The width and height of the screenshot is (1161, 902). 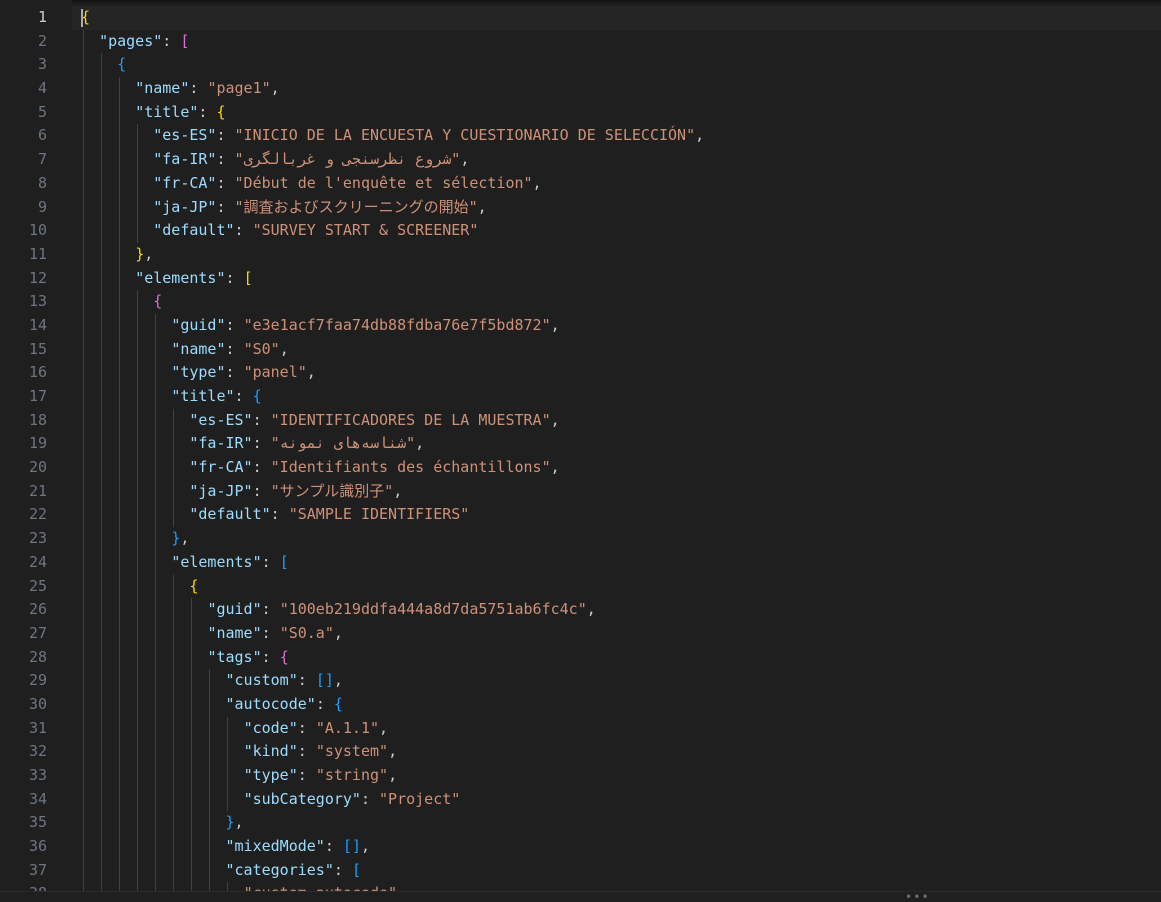 What do you see at coordinates (185, 159) in the screenshot?
I see `json-key: "fa-IR"` at bounding box center [185, 159].